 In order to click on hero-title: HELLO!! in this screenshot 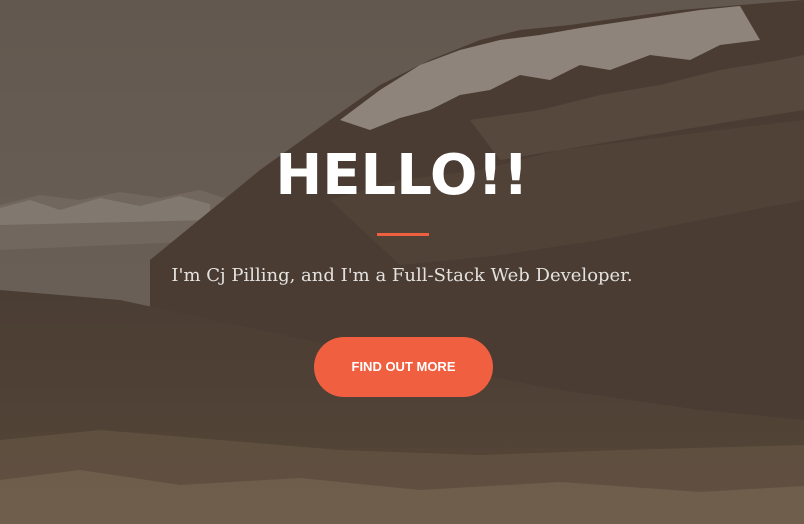, I will do `click(402, 175)`.